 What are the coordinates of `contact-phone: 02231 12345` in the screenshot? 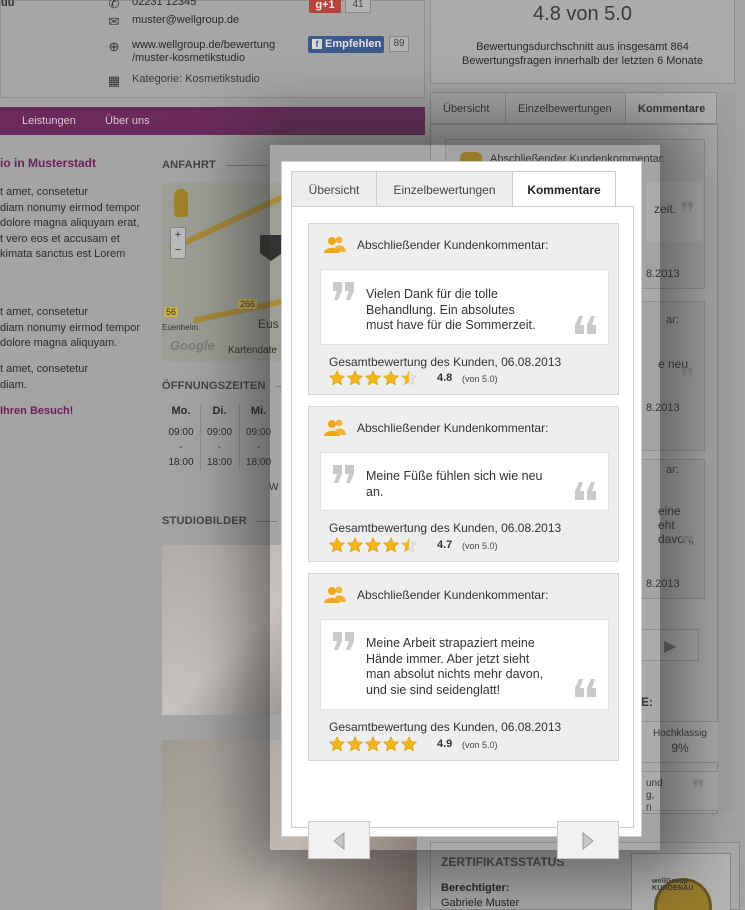 It's located at (164, 4).